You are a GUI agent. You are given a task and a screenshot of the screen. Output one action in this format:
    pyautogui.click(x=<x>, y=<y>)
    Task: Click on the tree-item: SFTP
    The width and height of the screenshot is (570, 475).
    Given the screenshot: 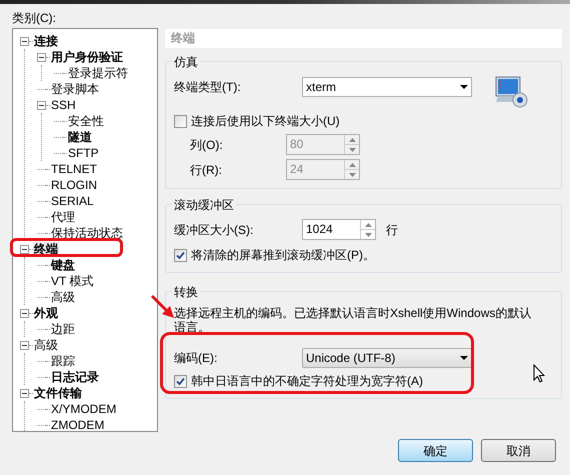 What is the action you would take?
    pyautogui.click(x=83, y=153)
    